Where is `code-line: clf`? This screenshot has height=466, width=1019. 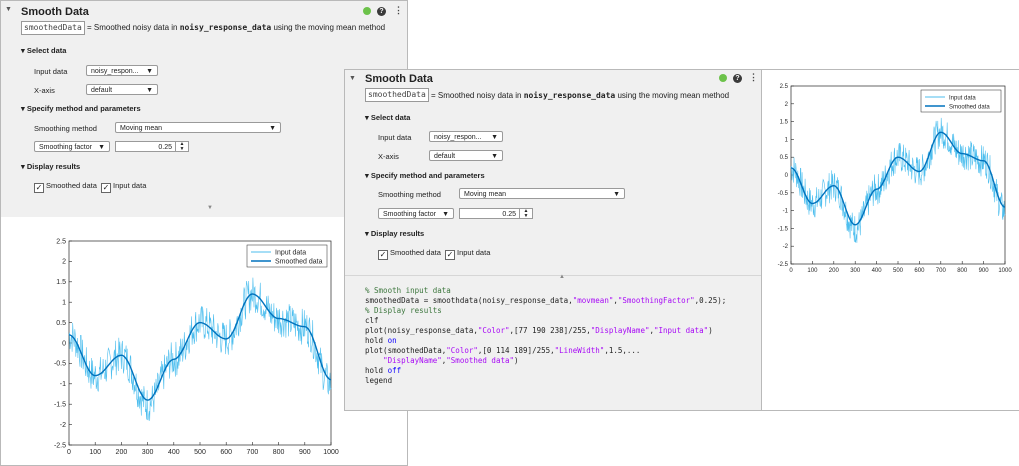
code-line: clf is located at coordinates (372, 320).